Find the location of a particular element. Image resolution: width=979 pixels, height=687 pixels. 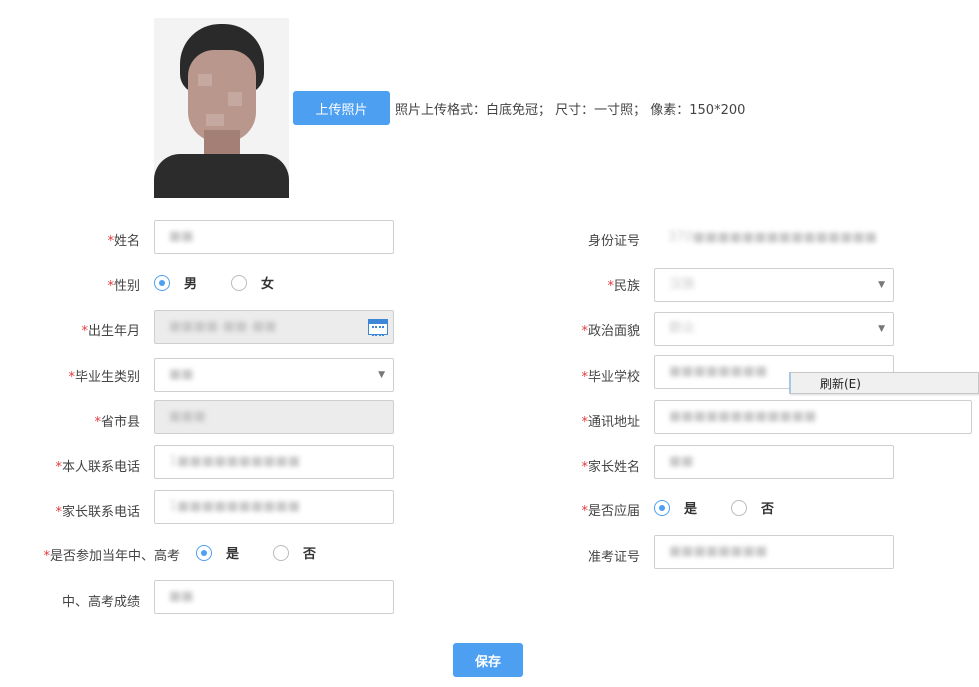

context-menu: 刷新(E) is located at coordinates (884, 383).